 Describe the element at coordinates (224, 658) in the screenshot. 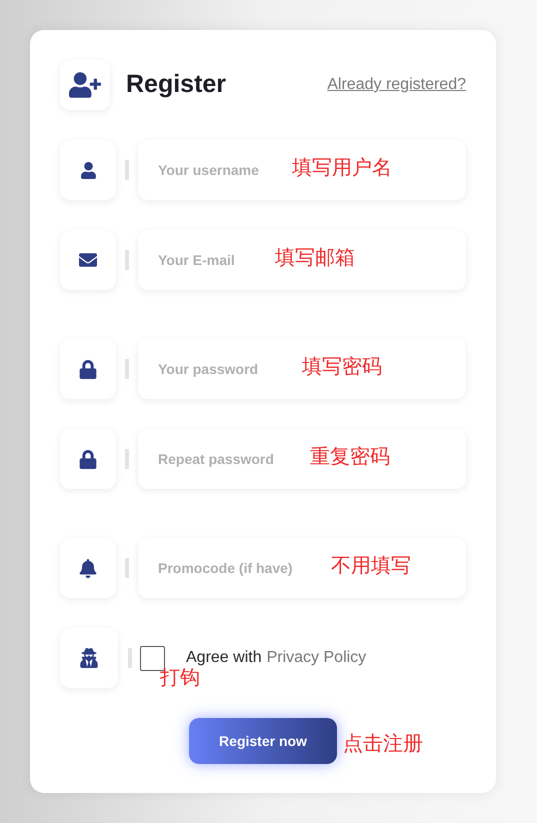

I see `agree-label: Agree with` at that location.